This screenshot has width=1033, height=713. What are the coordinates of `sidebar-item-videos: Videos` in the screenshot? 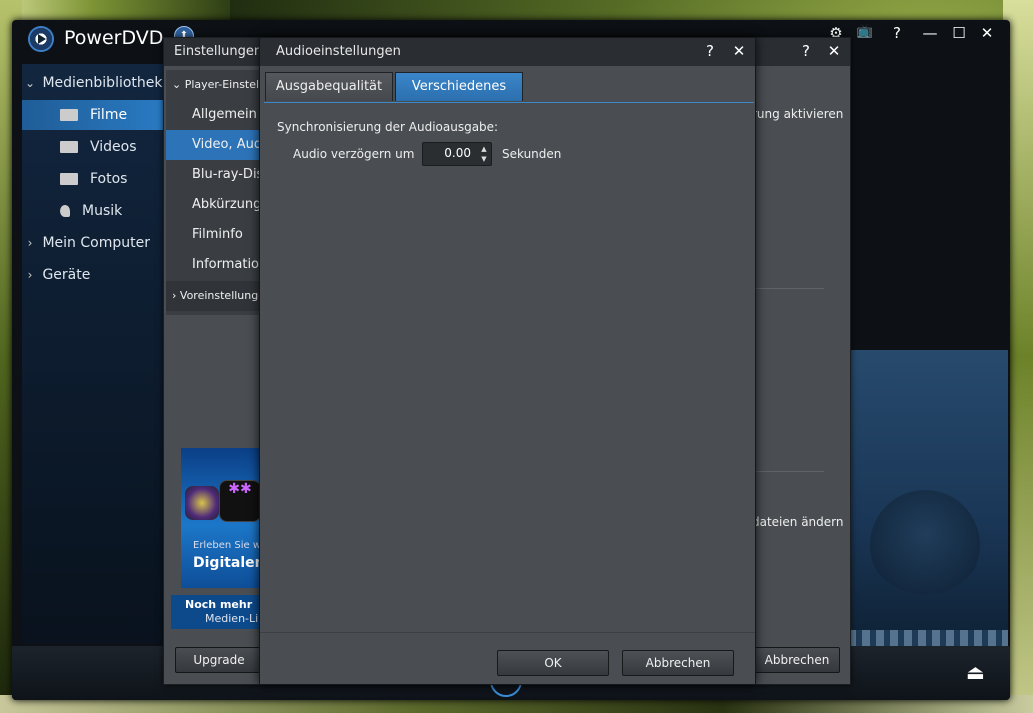 It's located at (94, 147).